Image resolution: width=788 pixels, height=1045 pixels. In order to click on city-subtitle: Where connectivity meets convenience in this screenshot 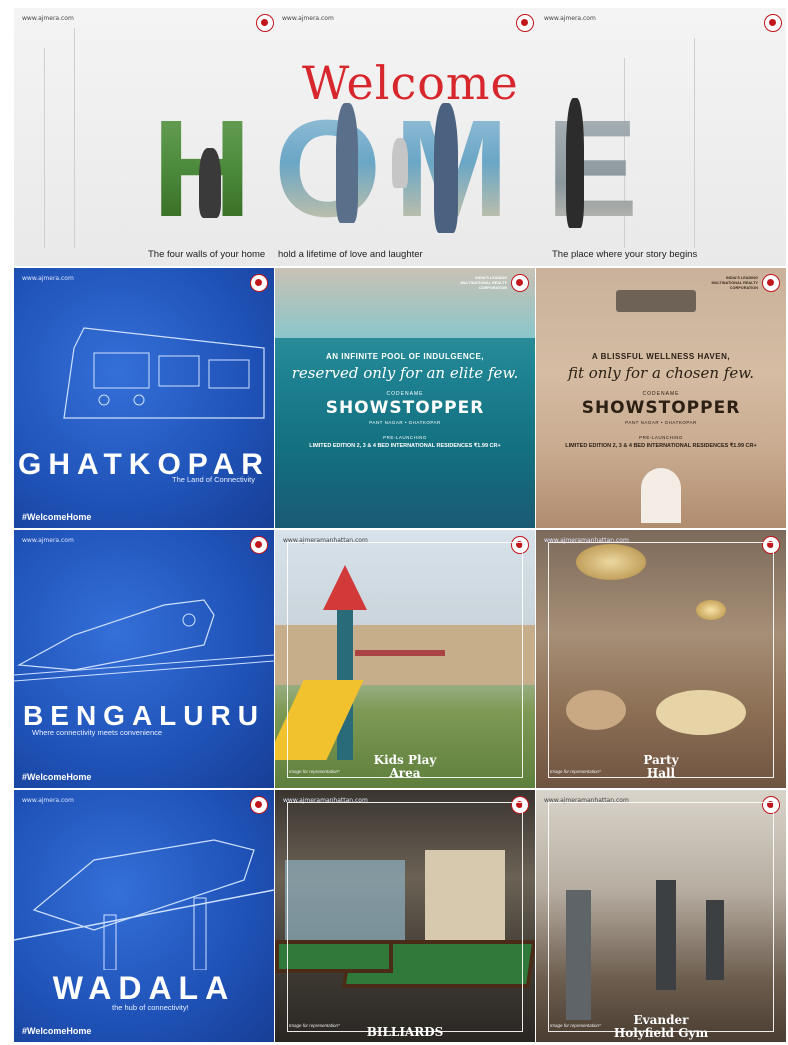, I will do `click(97, 732)`.